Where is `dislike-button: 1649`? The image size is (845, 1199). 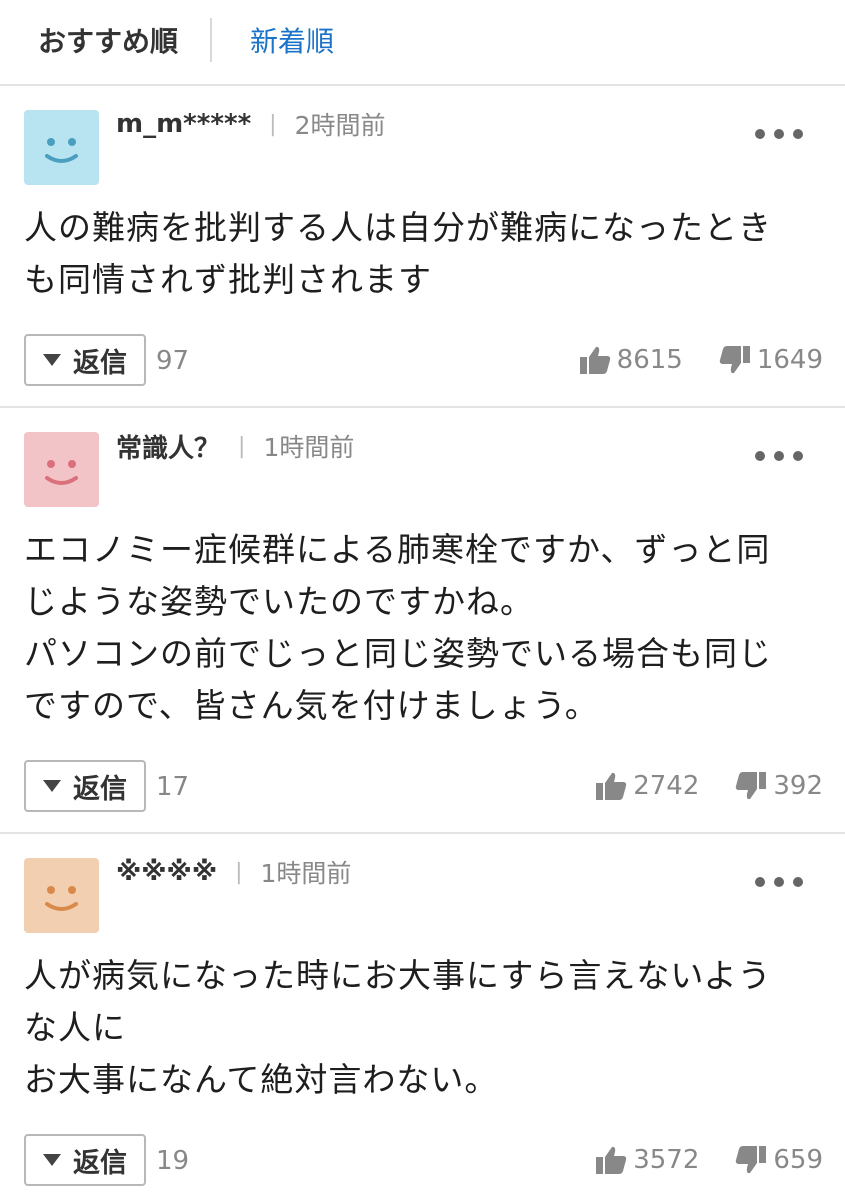
dislike-button: 1649 is located at coordinates (771, 360).